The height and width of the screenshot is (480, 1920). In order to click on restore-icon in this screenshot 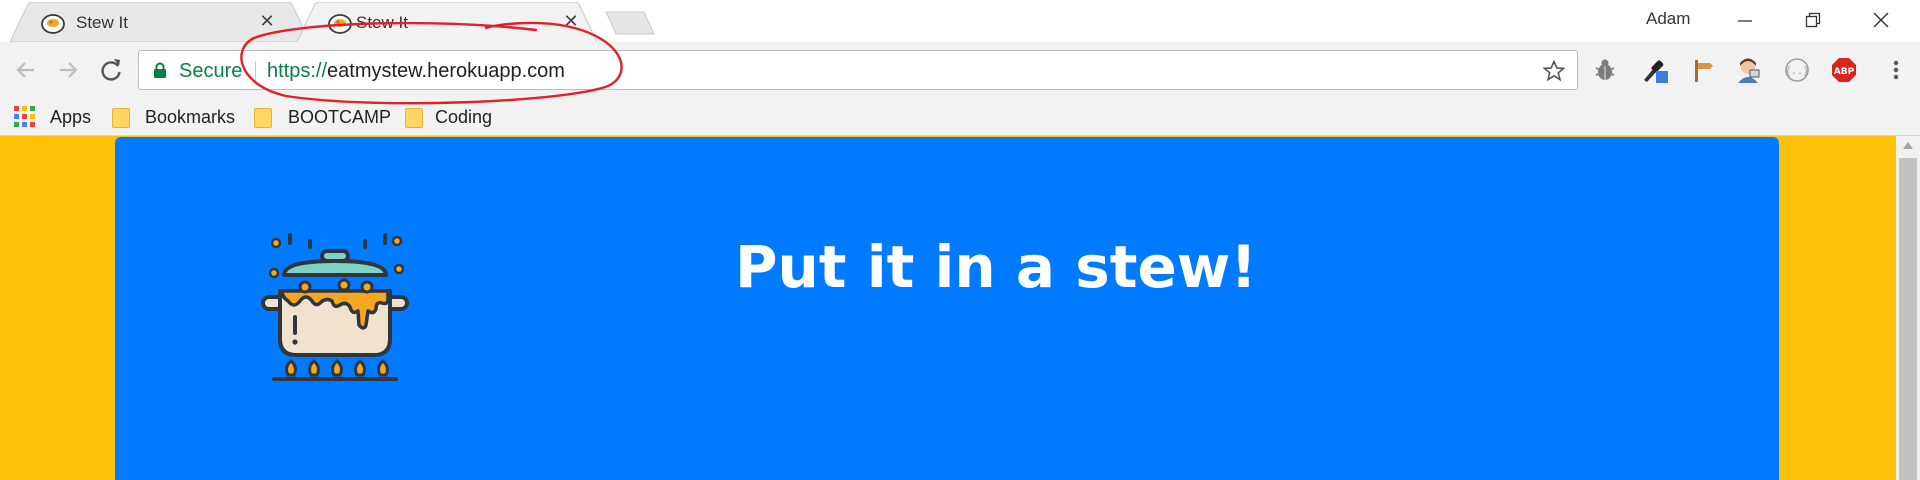, I will do `click(1813, 20)`.